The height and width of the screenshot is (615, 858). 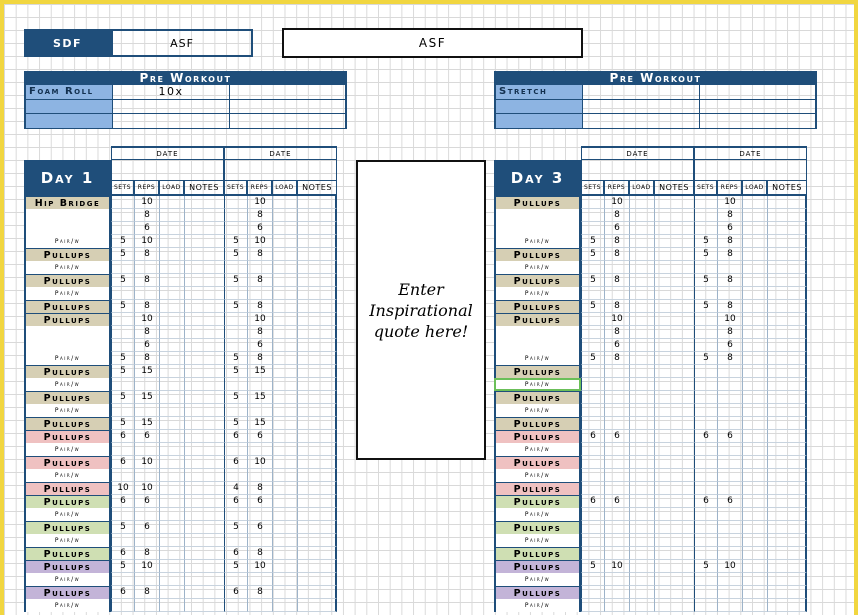 What do you see at coordinates (259, 566) in the screenshot?
I see `workout-cell: 10` at bounding box center [259, 566].